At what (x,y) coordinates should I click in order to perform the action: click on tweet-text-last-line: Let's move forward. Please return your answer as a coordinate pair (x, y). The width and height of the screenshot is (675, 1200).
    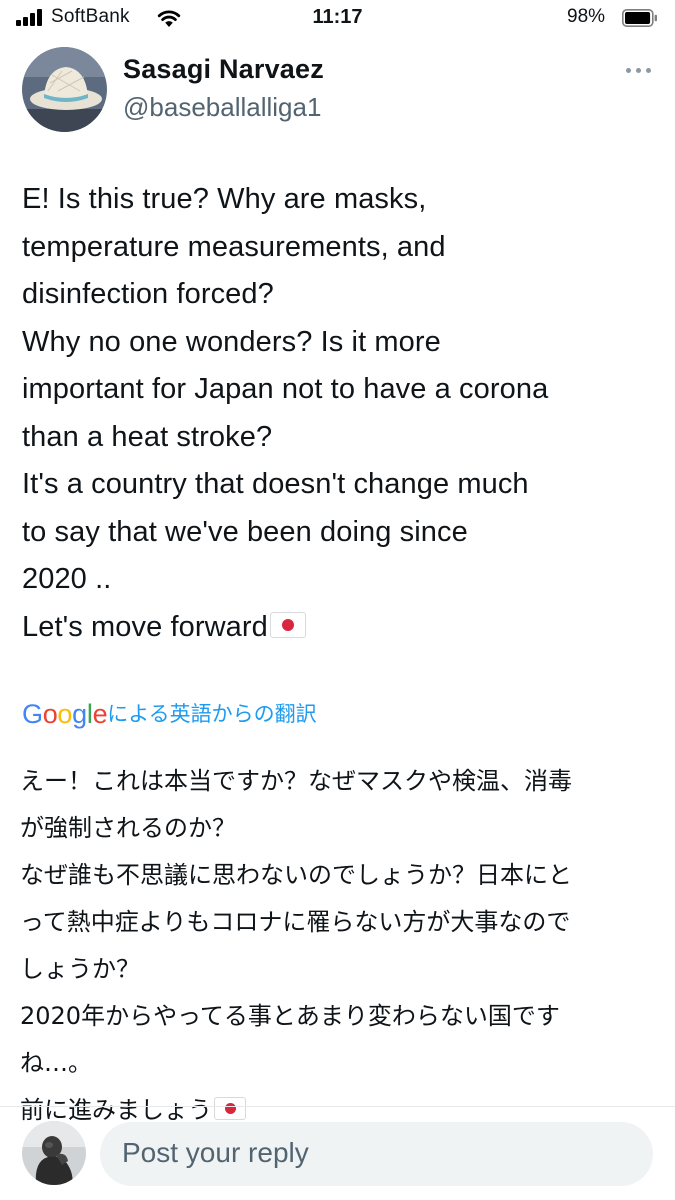
    Looking at the image, I should click on (342, 628).